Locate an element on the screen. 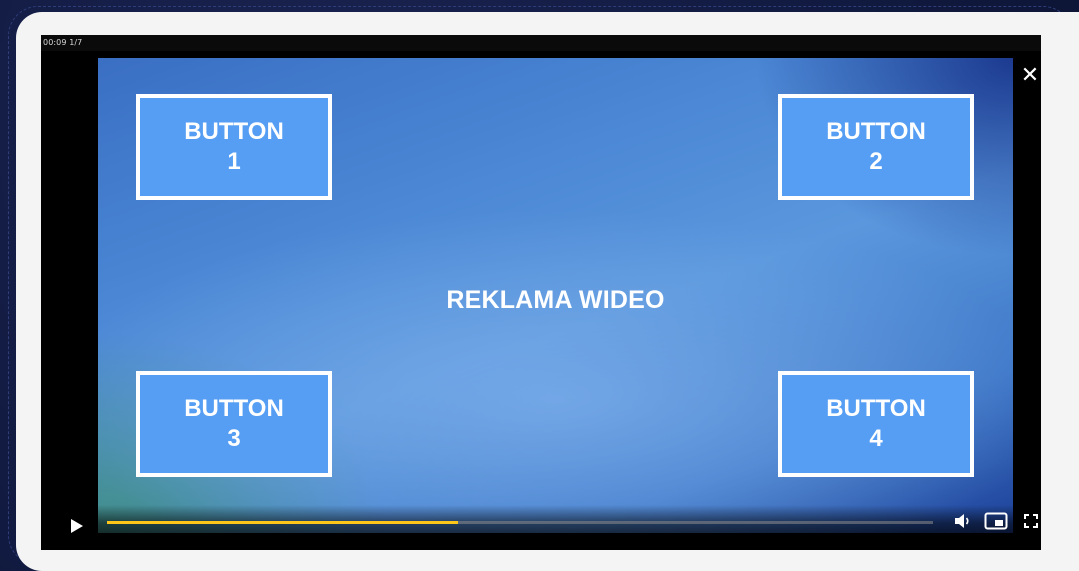 The image size is (1079, 571). player-top-bar: 00:09 1/7 is located at coordinates (541, 43).